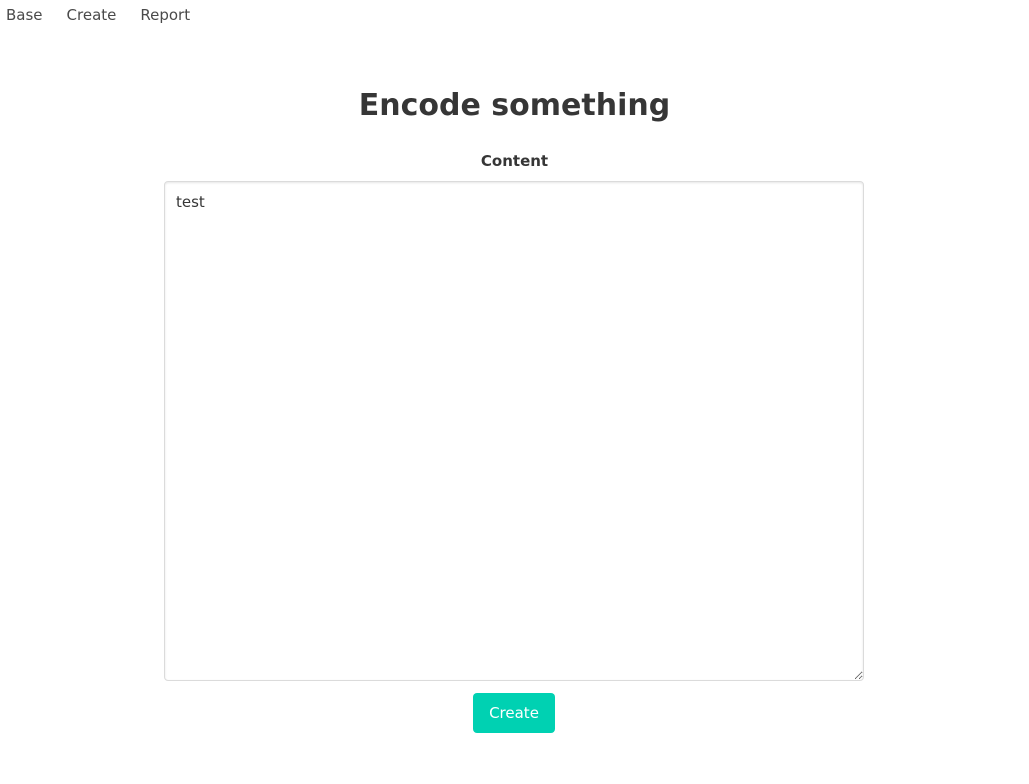 The image size is (1029, 784). What do you see at coordinates (92, 15) in the screenshot?
I see `nav-create: Create` at bounding box center [92, 15].